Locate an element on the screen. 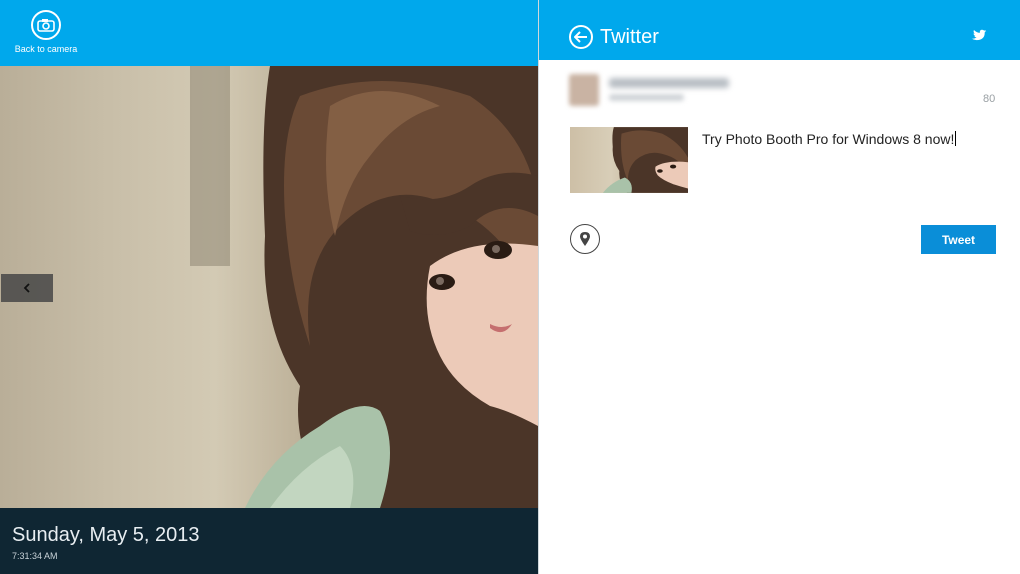  tweet-text-input: Try Photo Booth Pro for Windows 8 now! is located at coordinates (852, 139).